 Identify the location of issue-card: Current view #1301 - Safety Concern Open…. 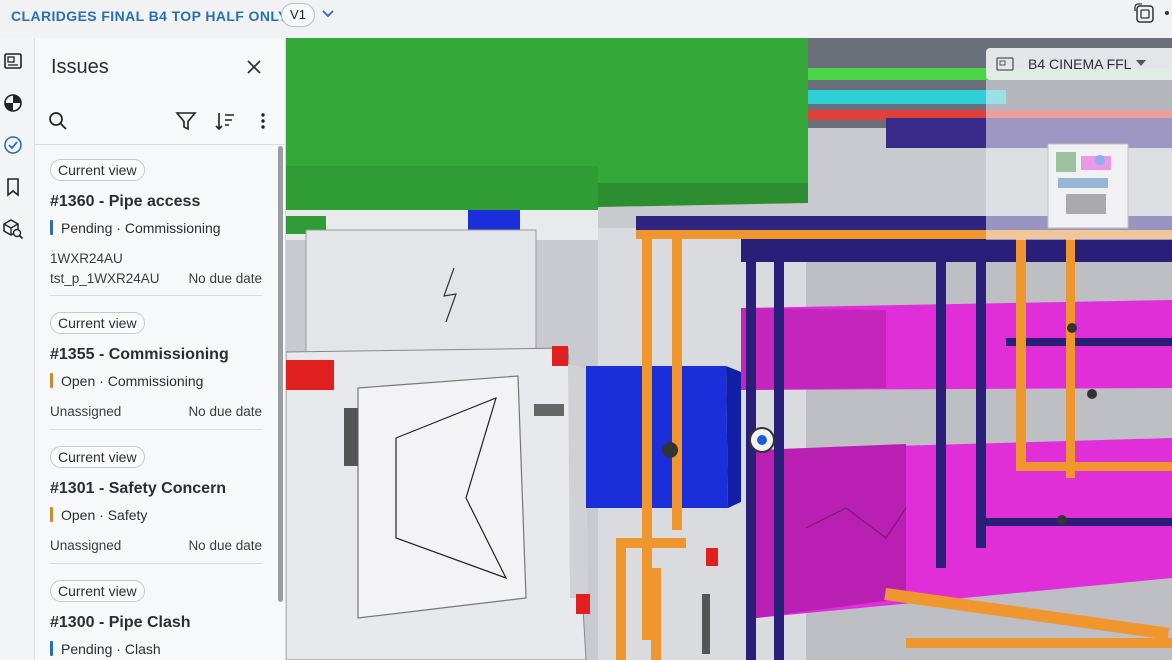
(156, 505).